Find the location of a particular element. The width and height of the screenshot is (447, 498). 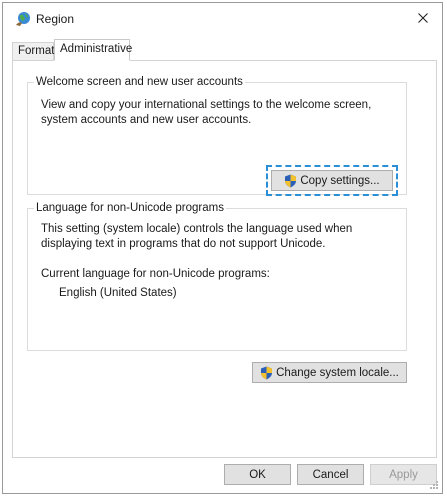

ok-button: OK is located at coordinates (257, 474).